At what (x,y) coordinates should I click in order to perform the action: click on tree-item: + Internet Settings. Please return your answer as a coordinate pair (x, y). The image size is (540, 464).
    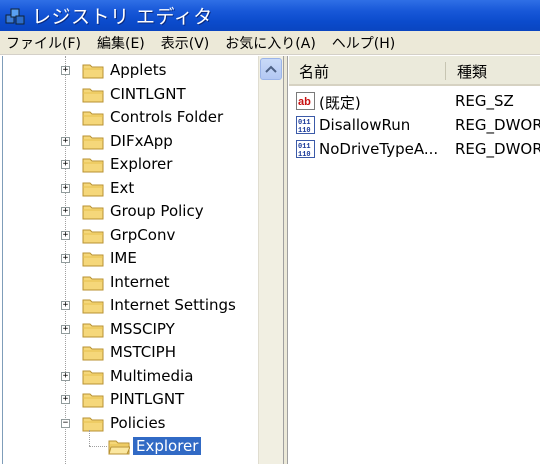
    Looking at the image, I should click on (130, 305).